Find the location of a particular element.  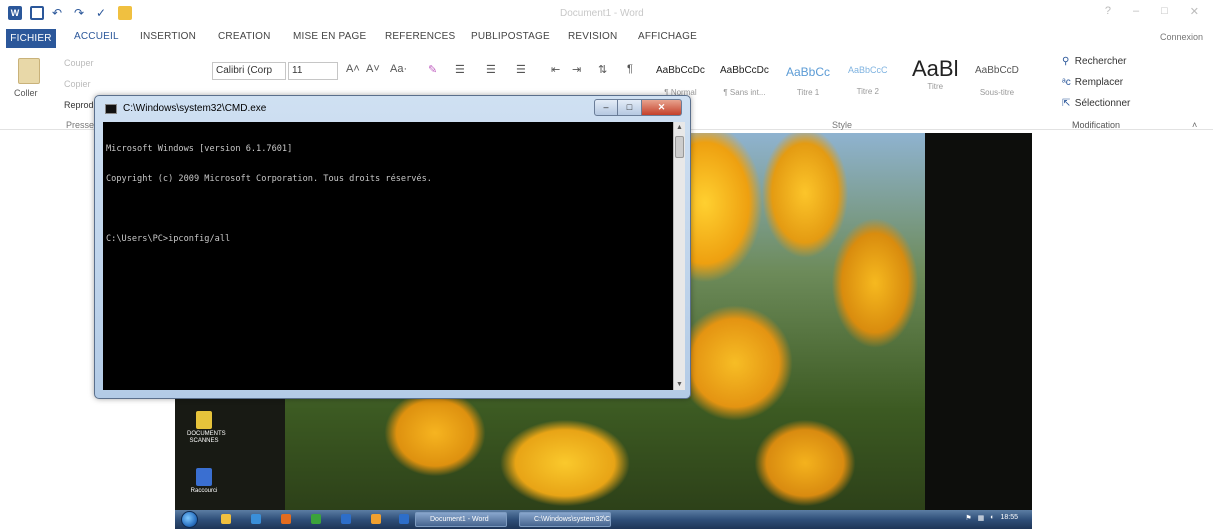

select-button: ⇱ Sélectionner is located at coordinates (1096, 103).